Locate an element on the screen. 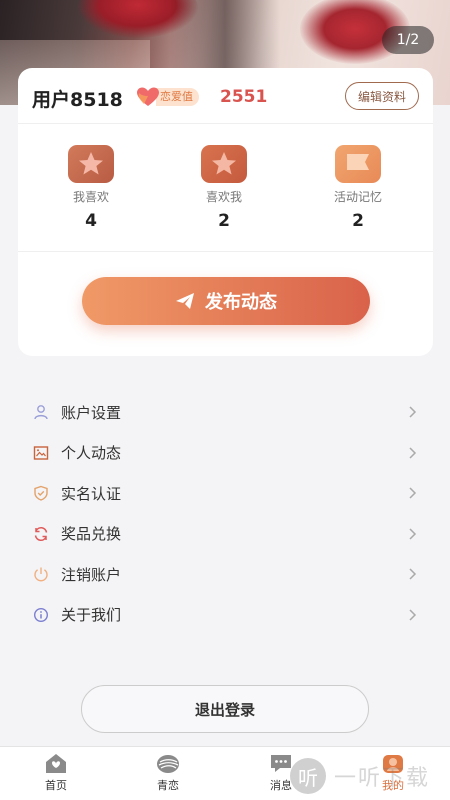 The height and width of the screenshot is (800, 450). menu-item-personal-posts: 个人动态 is located at coordinates (225, 453).